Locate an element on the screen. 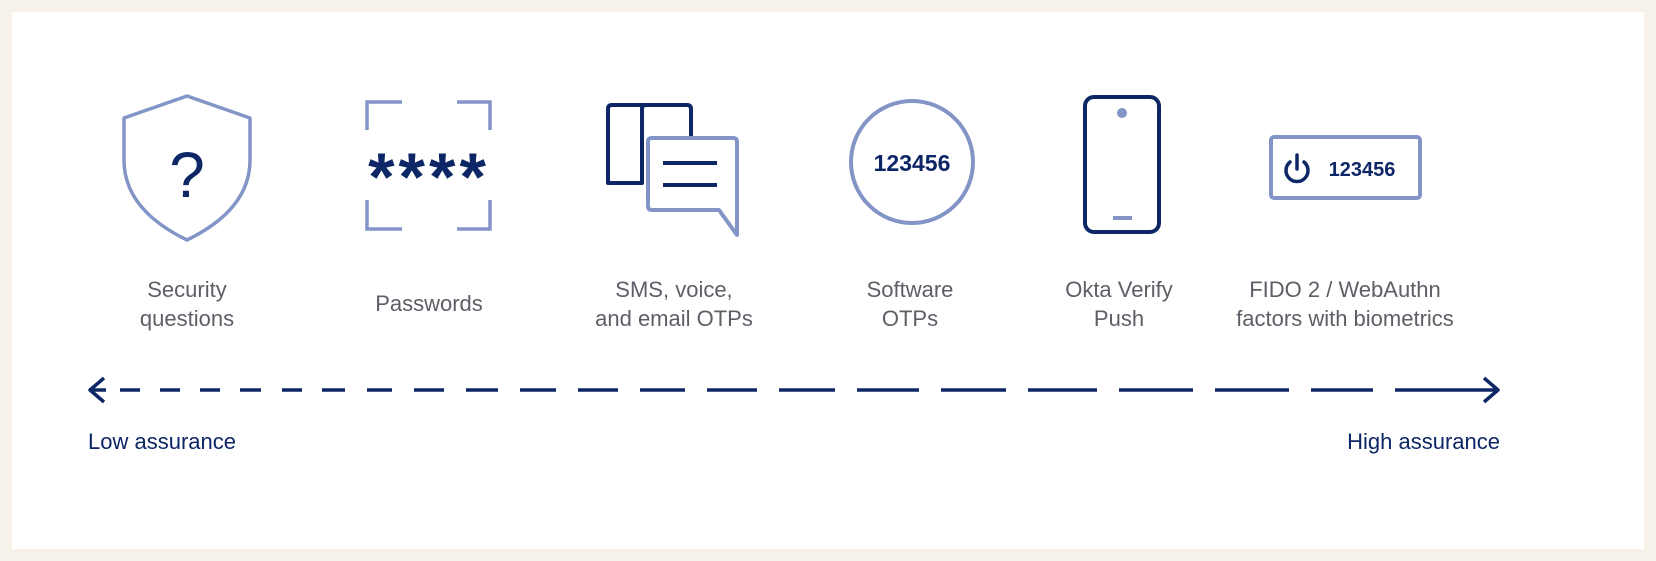 This screenshot has height=561, width=1656. label-security-questions: Security questions is located at coordinates (187, 304).